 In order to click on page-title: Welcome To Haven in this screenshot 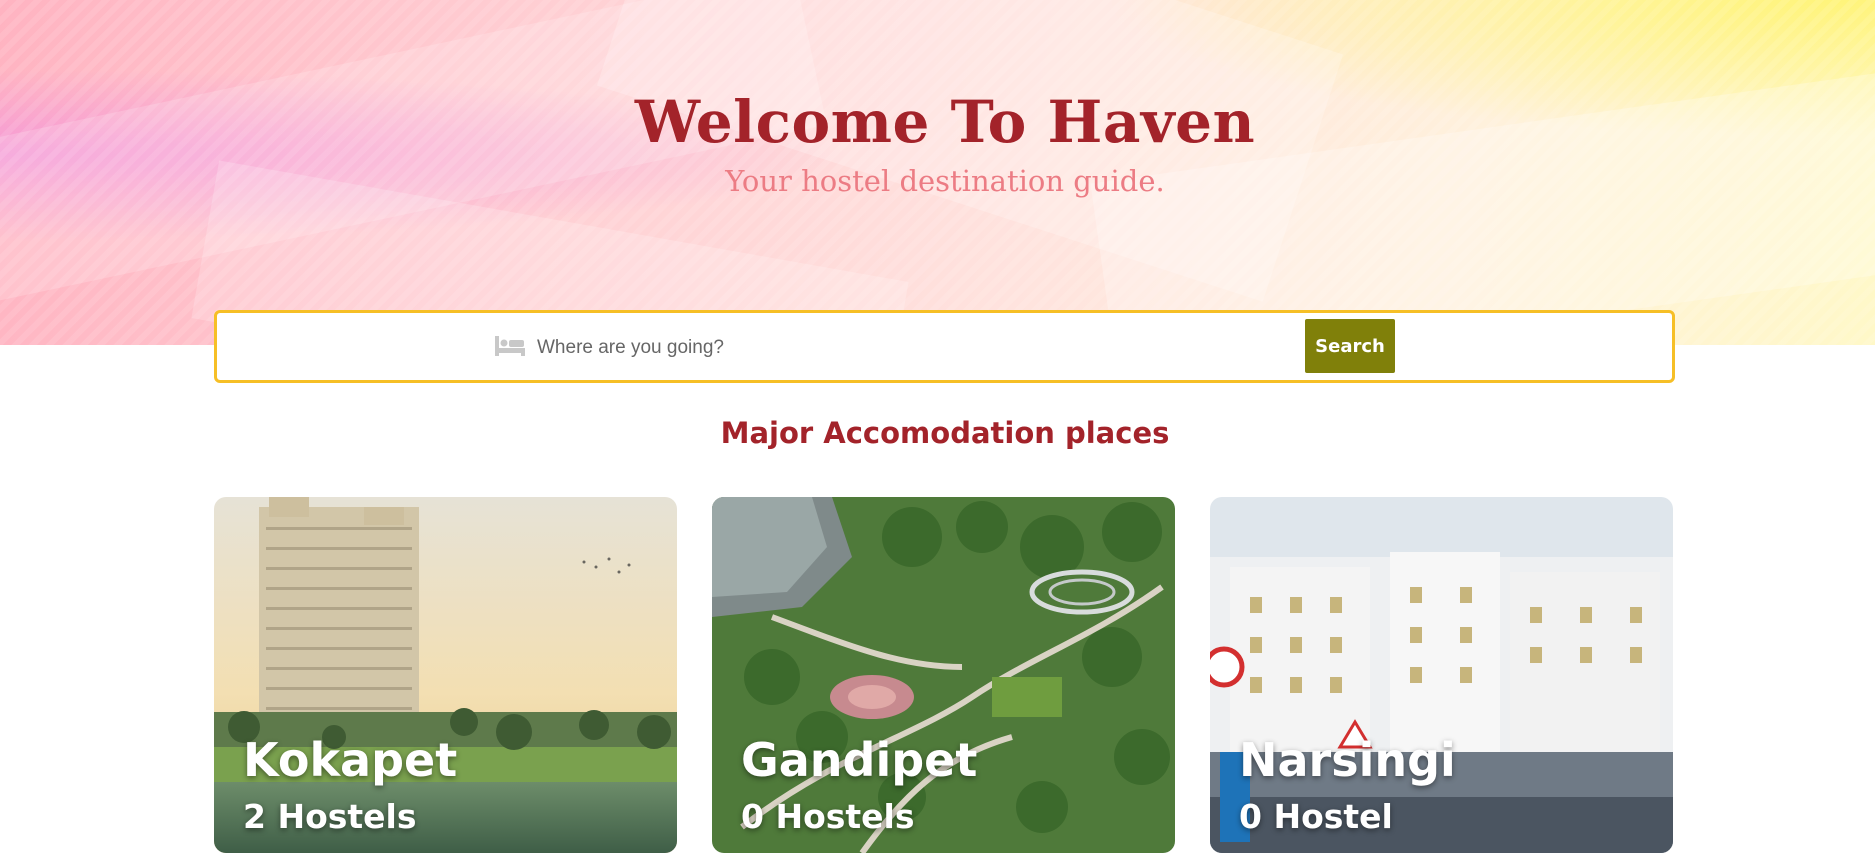, I will do `click(945, 122)`.